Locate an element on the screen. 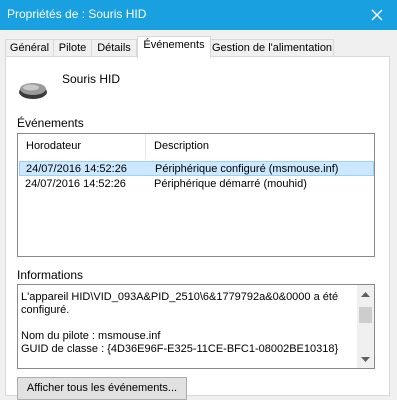  events-section-label: Événements is located at coordinates (50, 123).